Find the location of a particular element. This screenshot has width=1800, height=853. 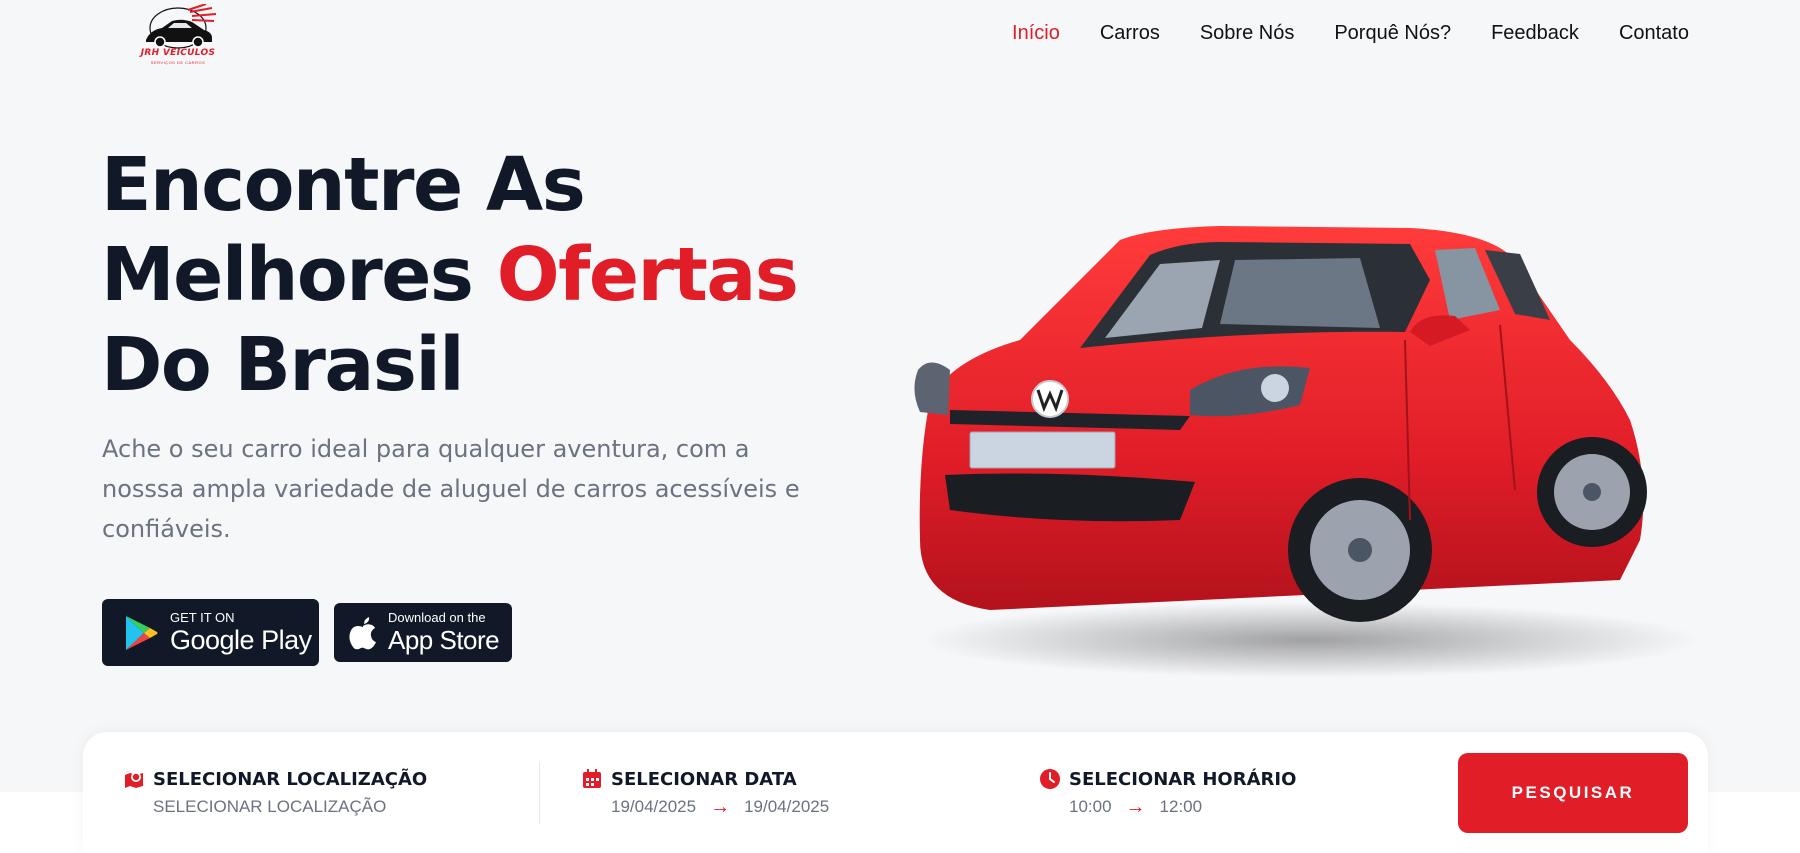

date-field: SELECIONAR DATA 19/04/2025 → 19/04/2025 is located at coordinates (705, 792).